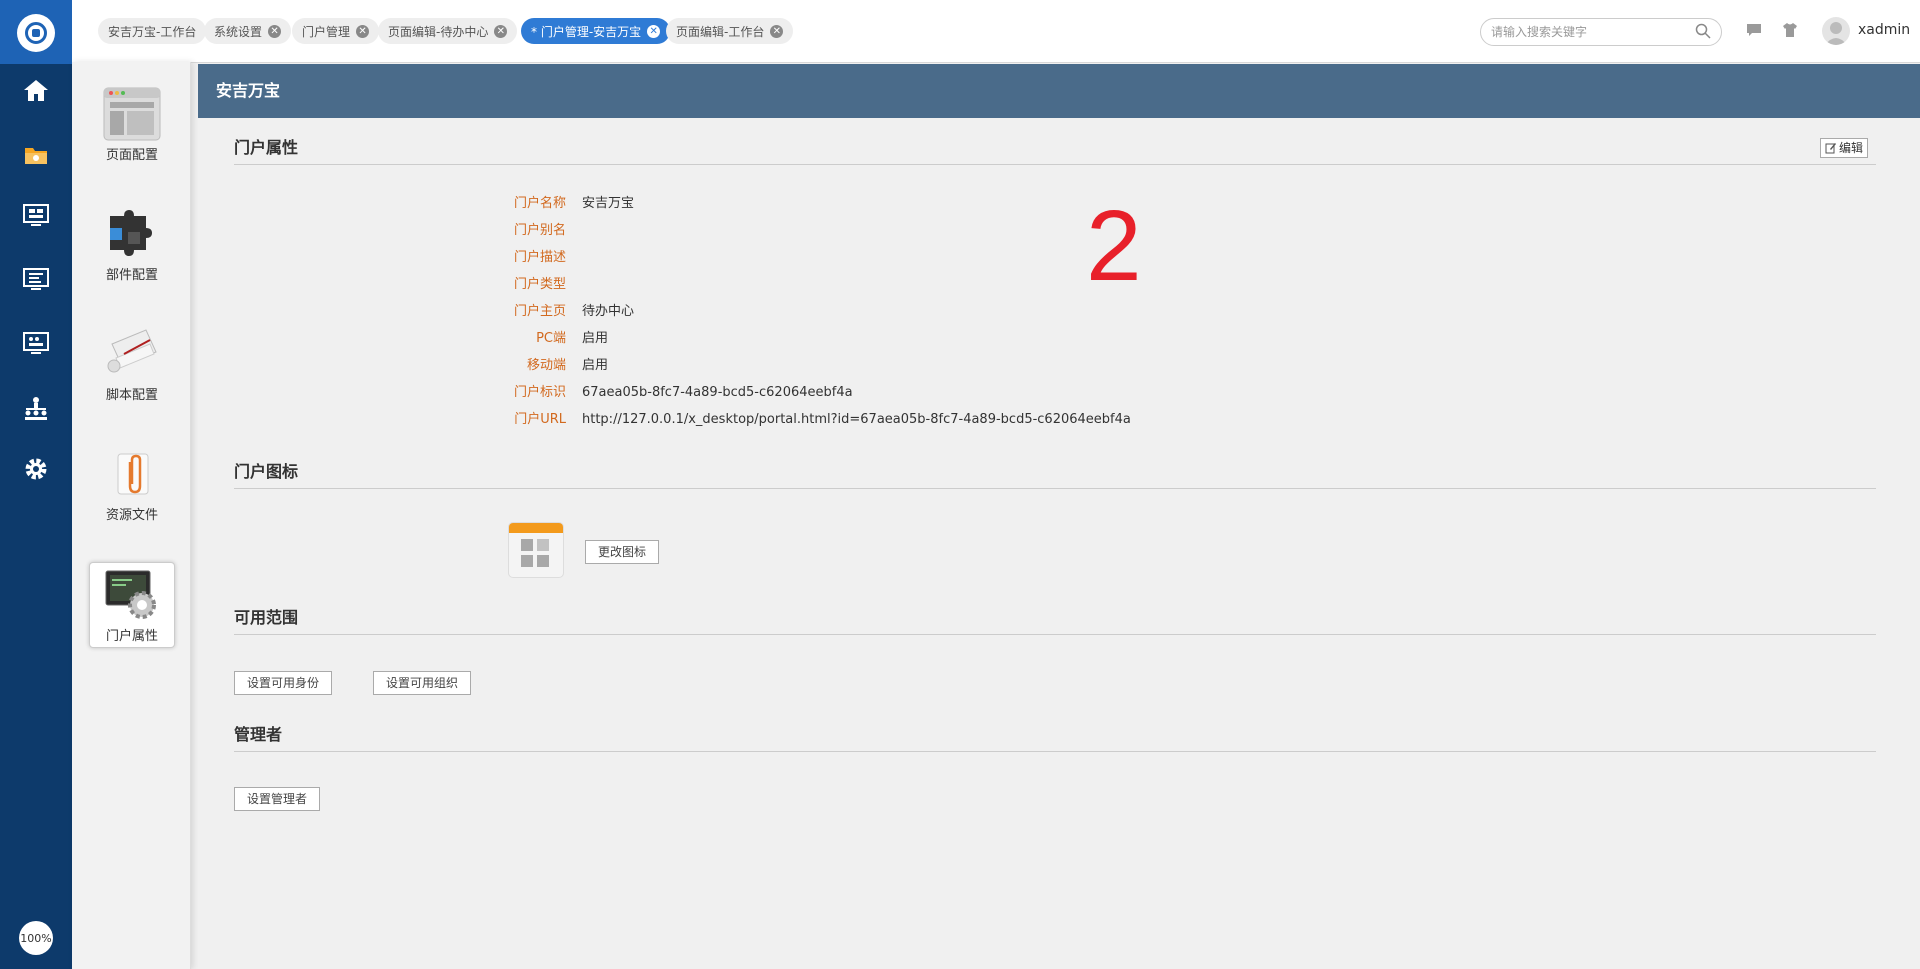 This screenshot has width=1920, height=969. I want to click on tab-system-settings: 系统设置 ✕, so click(248, 31).